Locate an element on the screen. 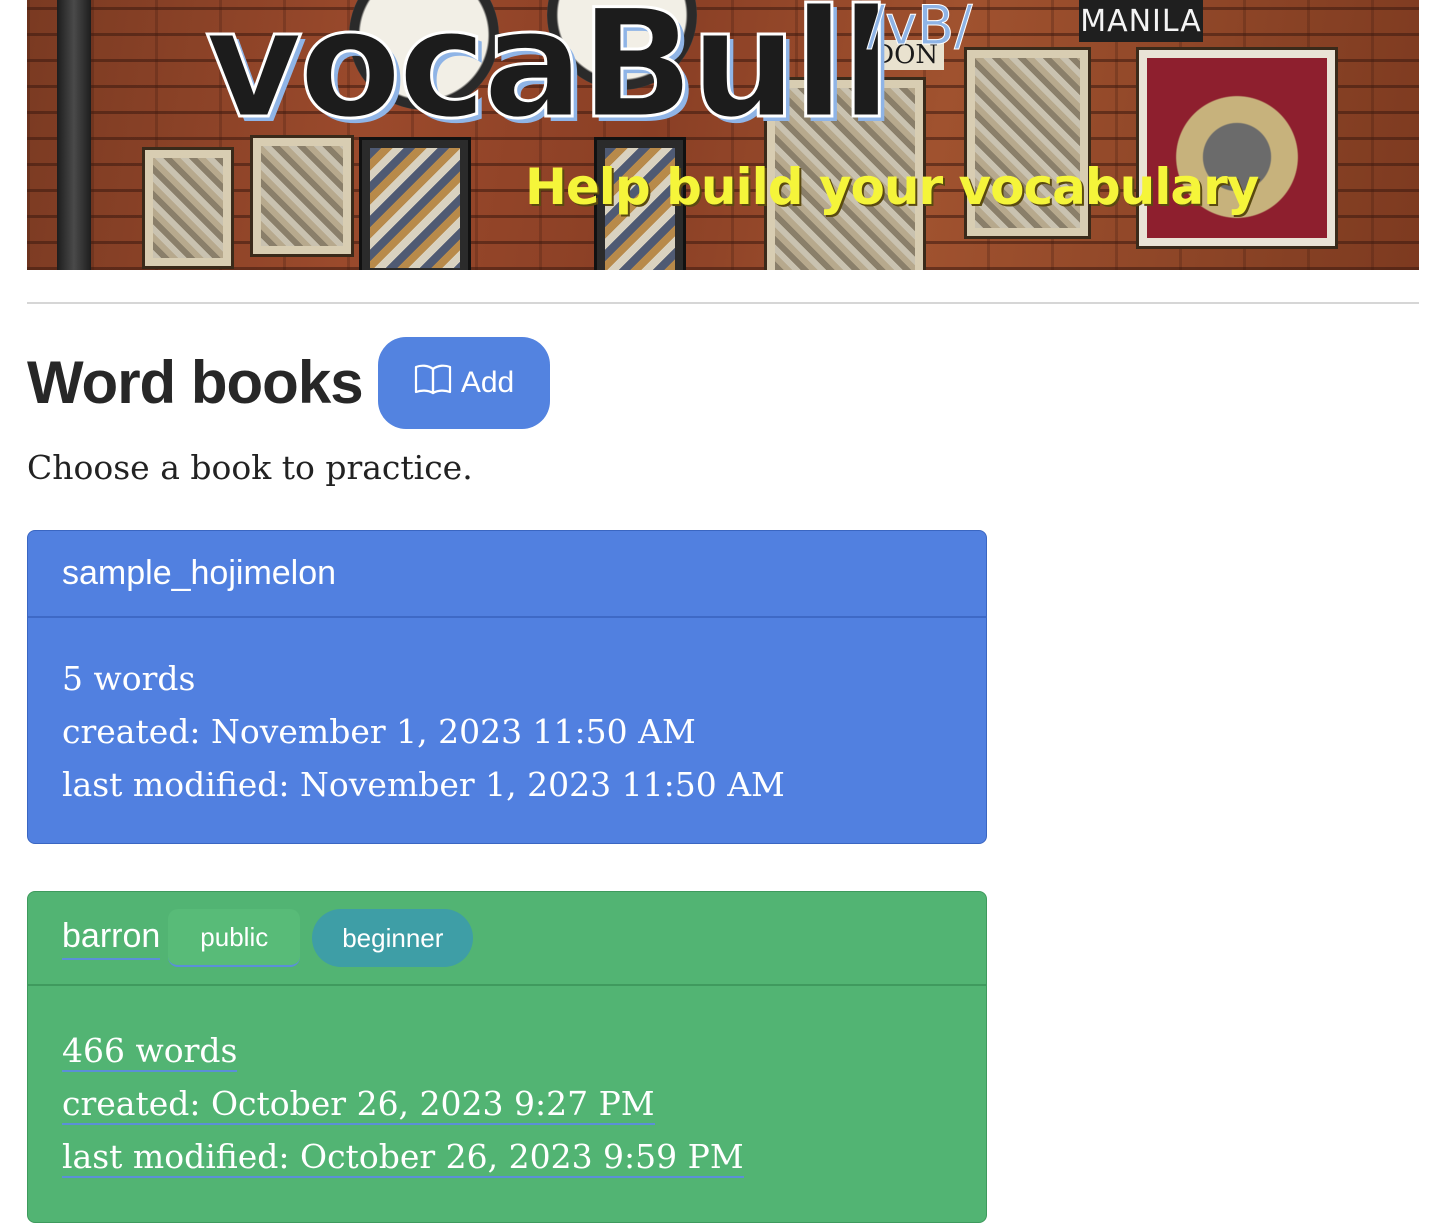 The image size is (1446, 1223). book-title: barron is located at coordinates (111, 938).